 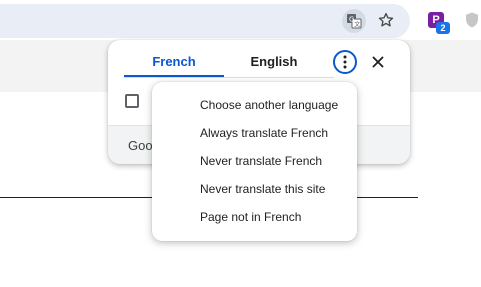 I want to click on translate-icon: G 文, so click(x=354, y=21).